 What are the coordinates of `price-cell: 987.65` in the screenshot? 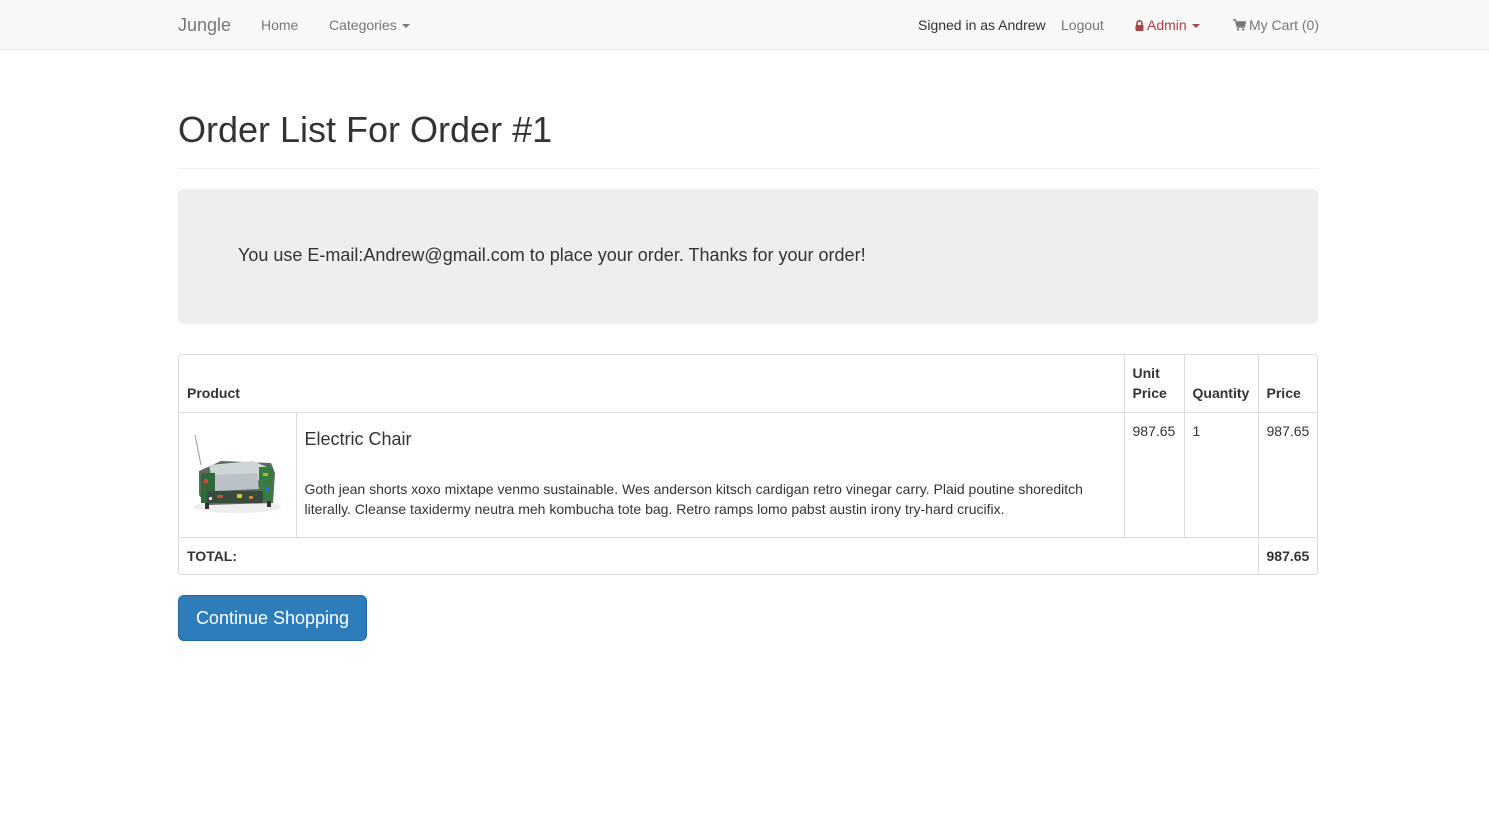 It's located at (1287, 475).